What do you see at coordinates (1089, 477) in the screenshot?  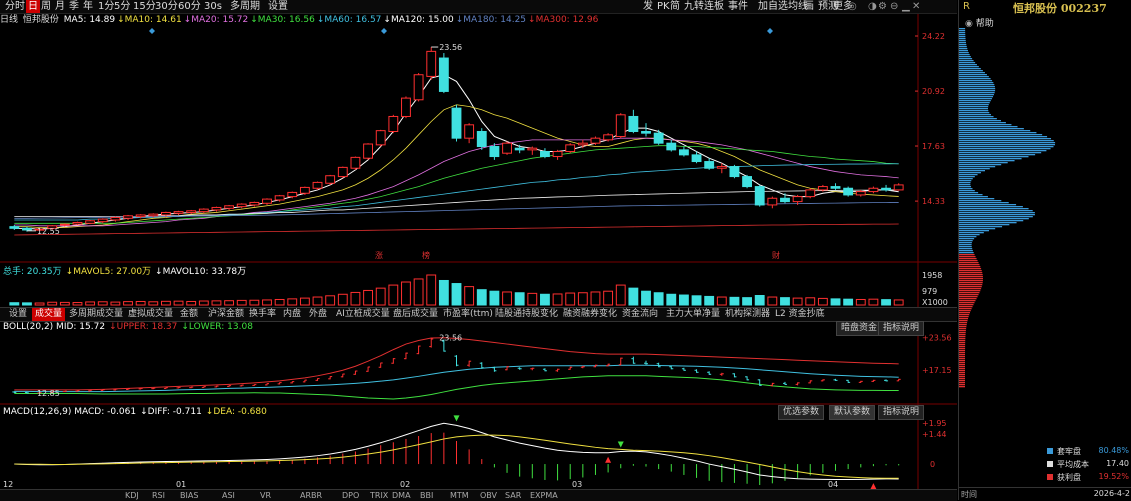 I see `chip-legend-row: 获利盘 19.52%` at bounding box center [1089, 477].